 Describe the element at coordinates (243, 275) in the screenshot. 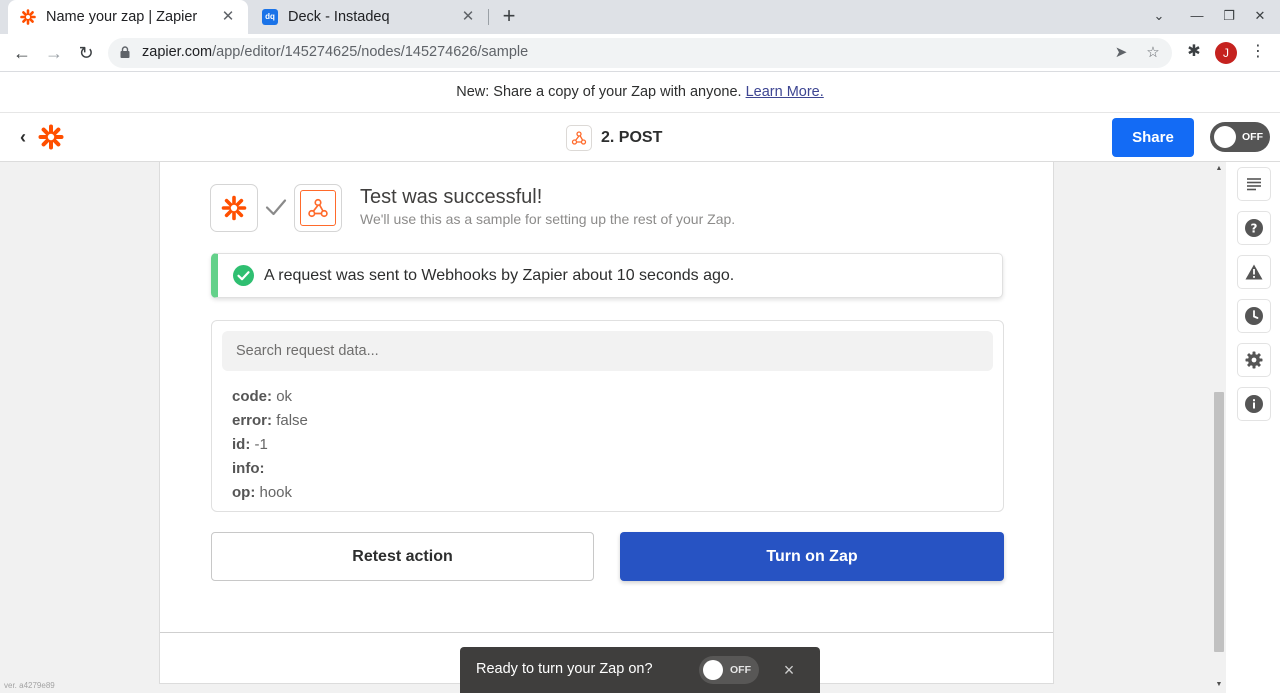

I see `success-check-circle-icon` at that location.